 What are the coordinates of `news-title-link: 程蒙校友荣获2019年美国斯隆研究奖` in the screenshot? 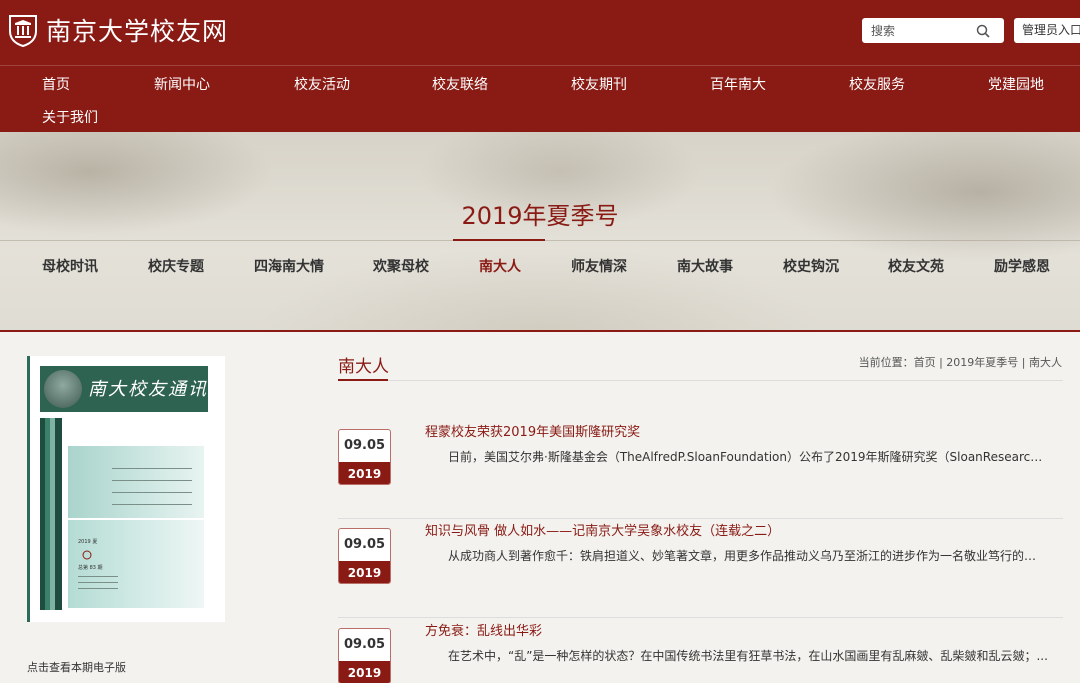 It's located at (532, 430).